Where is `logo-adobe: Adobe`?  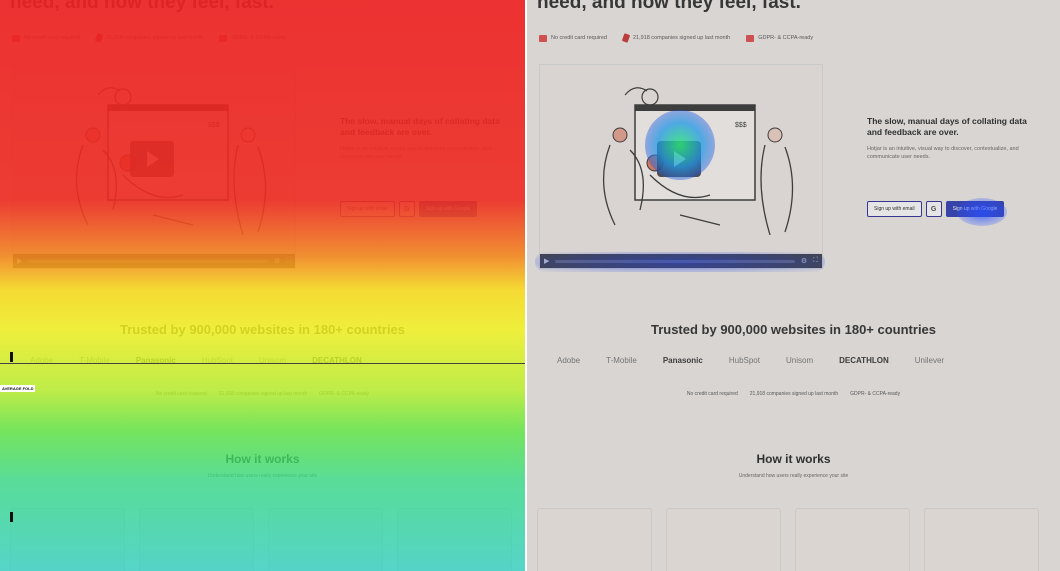 logo-adobe: Adobe is located at coordinates (569, 360).